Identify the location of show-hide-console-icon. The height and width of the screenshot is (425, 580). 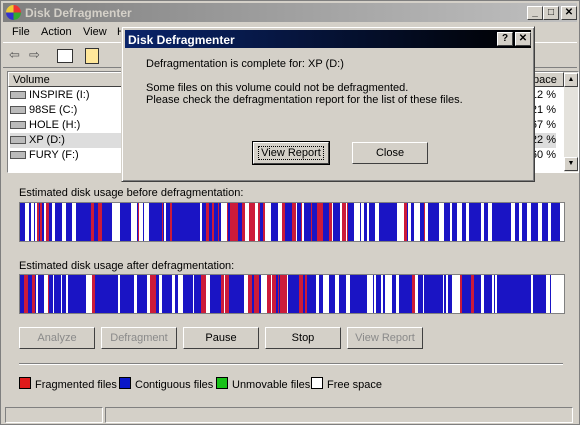
(65, 56).